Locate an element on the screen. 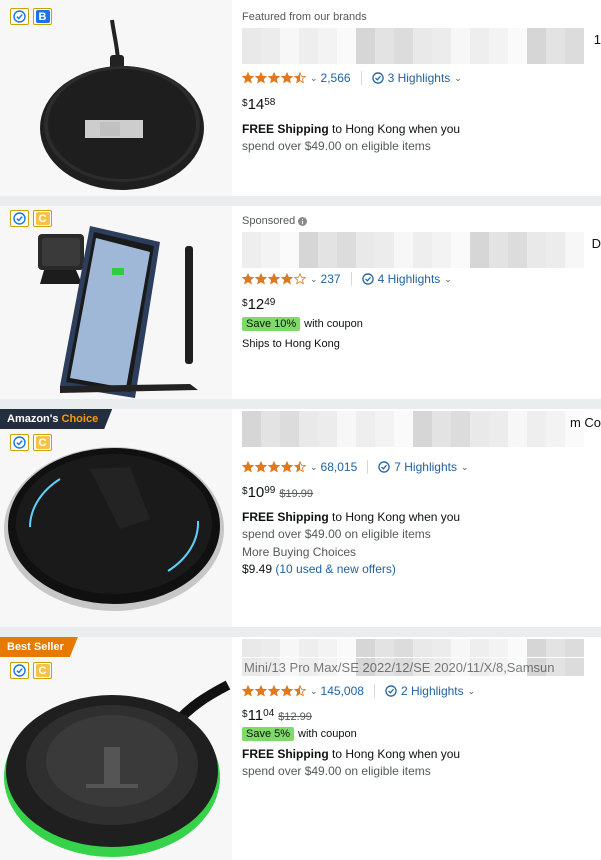 This screenshot has width=601, height=860. brand-flag: B is located at coordinates (42, 16).